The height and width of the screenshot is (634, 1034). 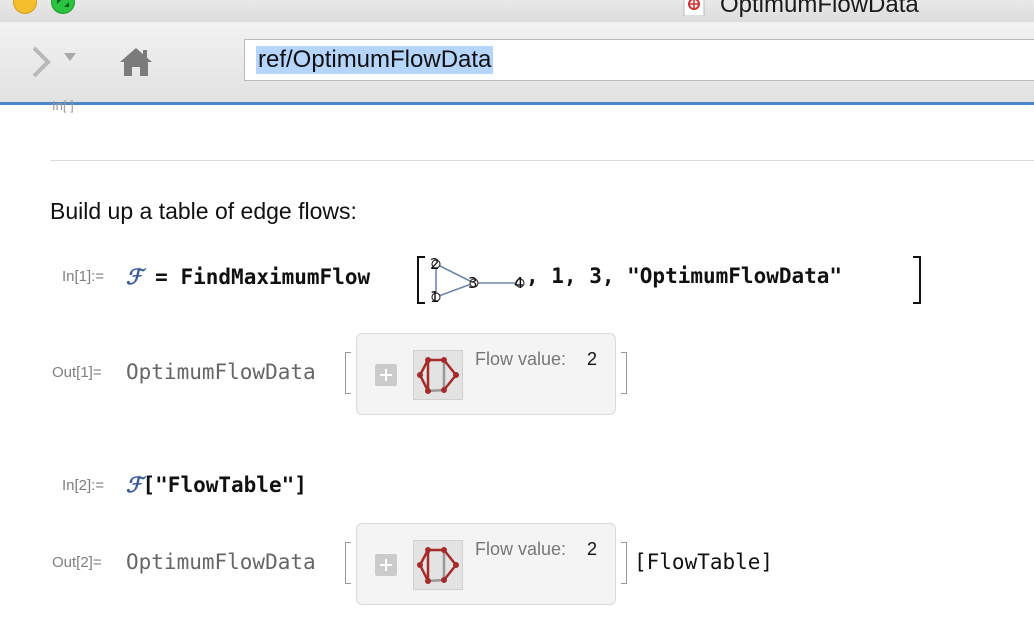 What do you see at coordinates (70, 57) in the screenshot?
I see `chevron-down-icon` at bounding box center [70, 57].